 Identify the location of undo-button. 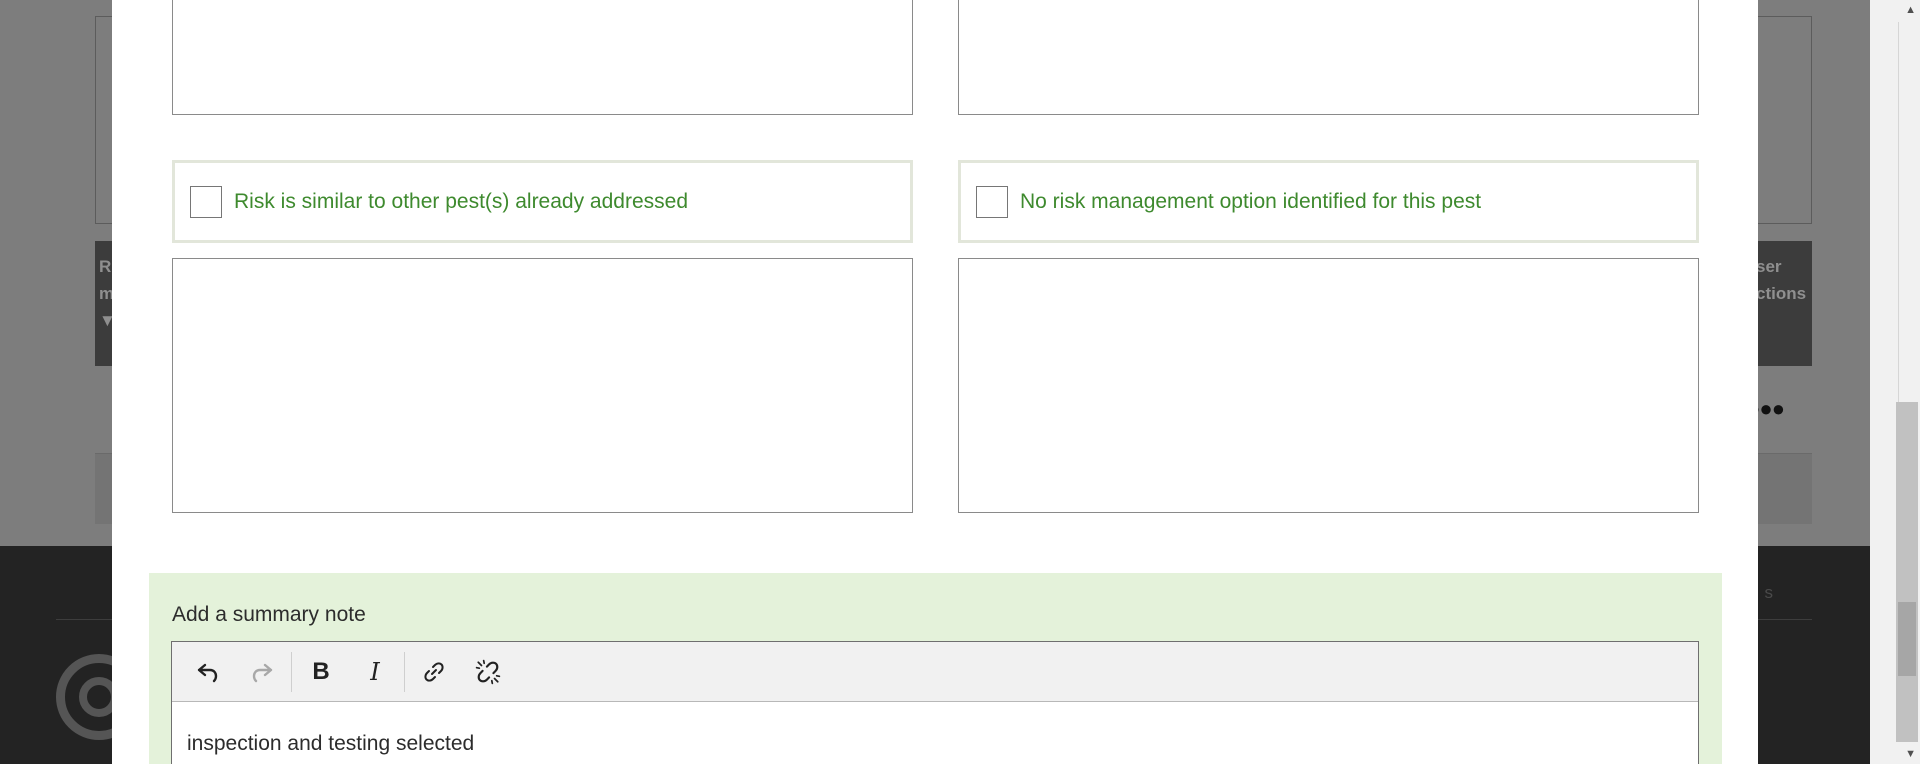
(208, 672).